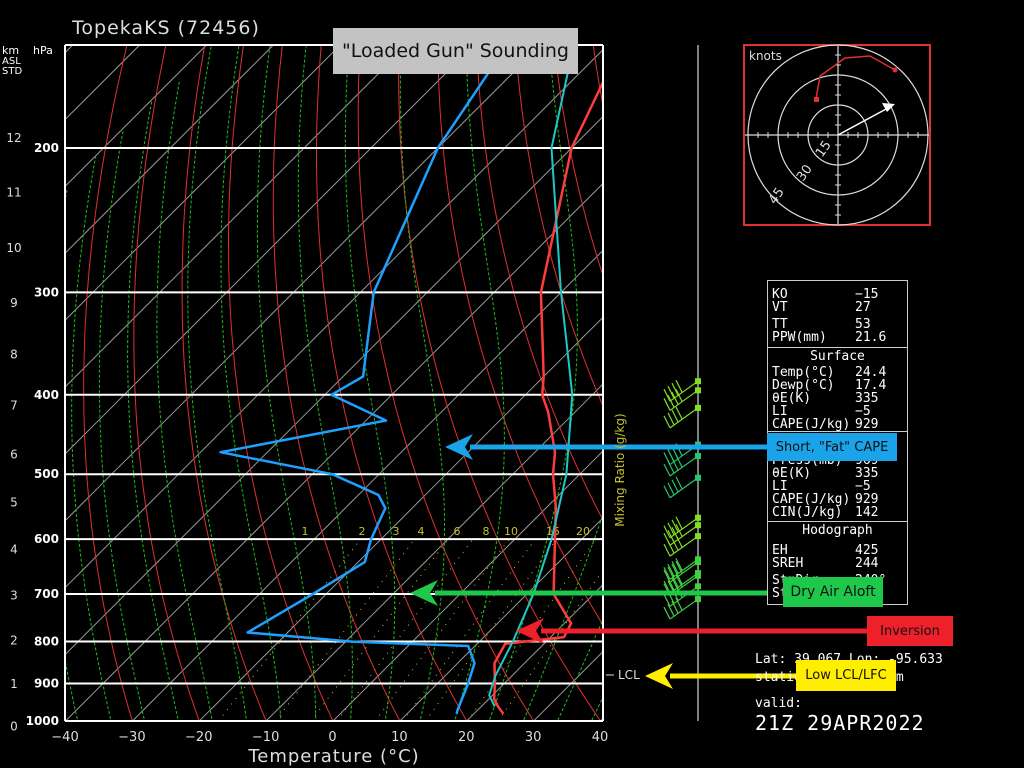 The image size is (1024, 768). Describe the element at coordinates (13, 138) in the screenshot. I see `height-tick-label: 12` at that location.